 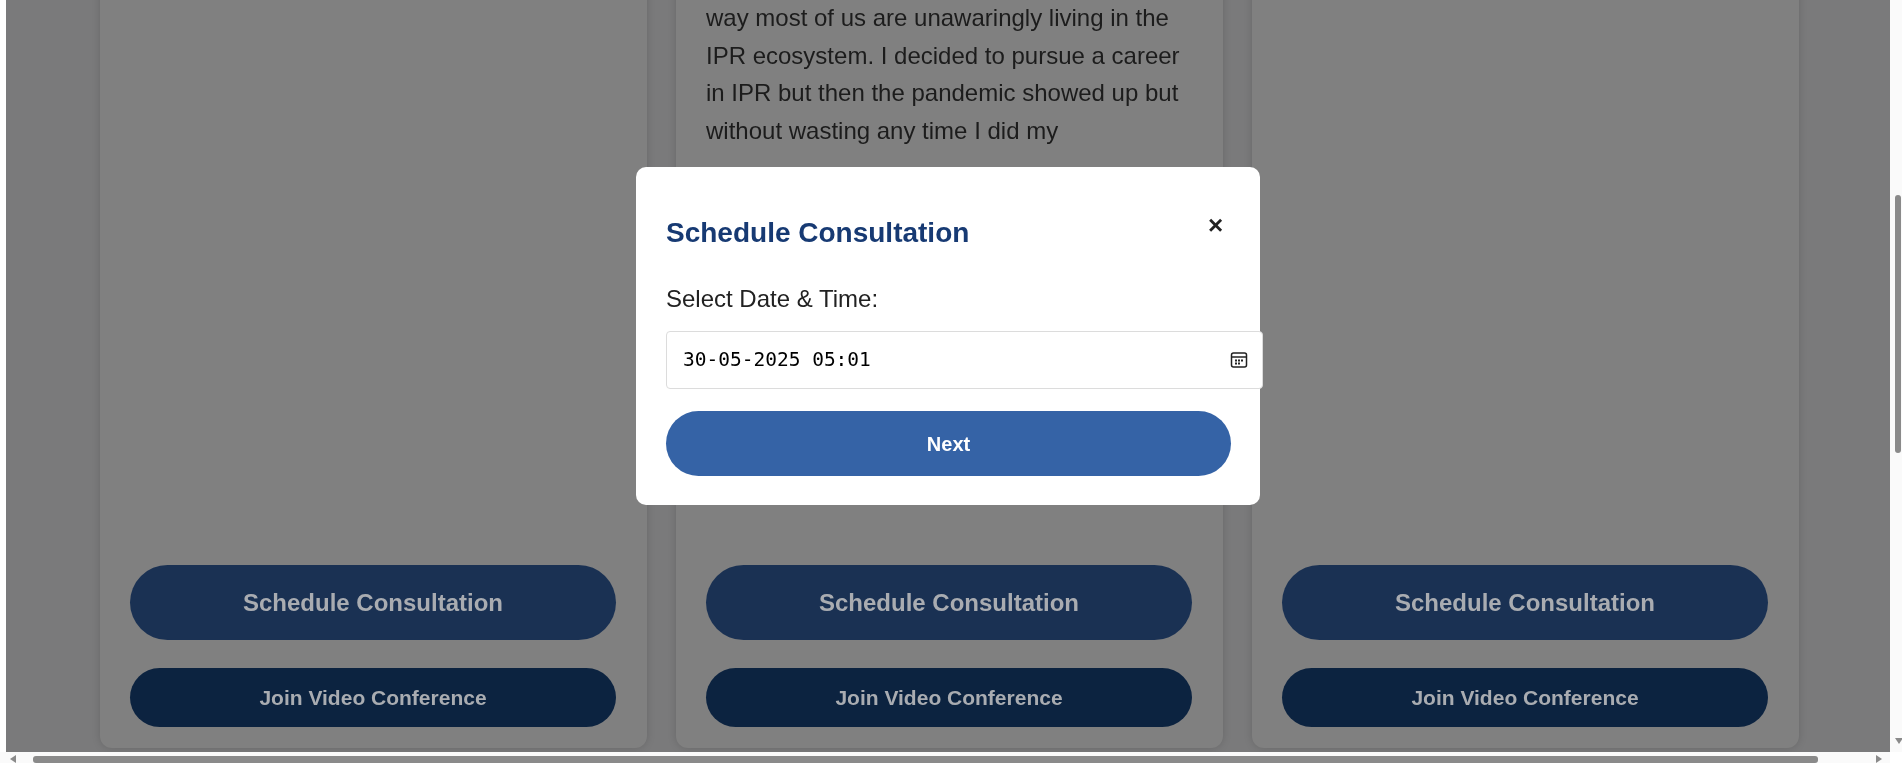 I want to click on date-time-field: 30-05-2025 05:01, so click(x=964, y=360).